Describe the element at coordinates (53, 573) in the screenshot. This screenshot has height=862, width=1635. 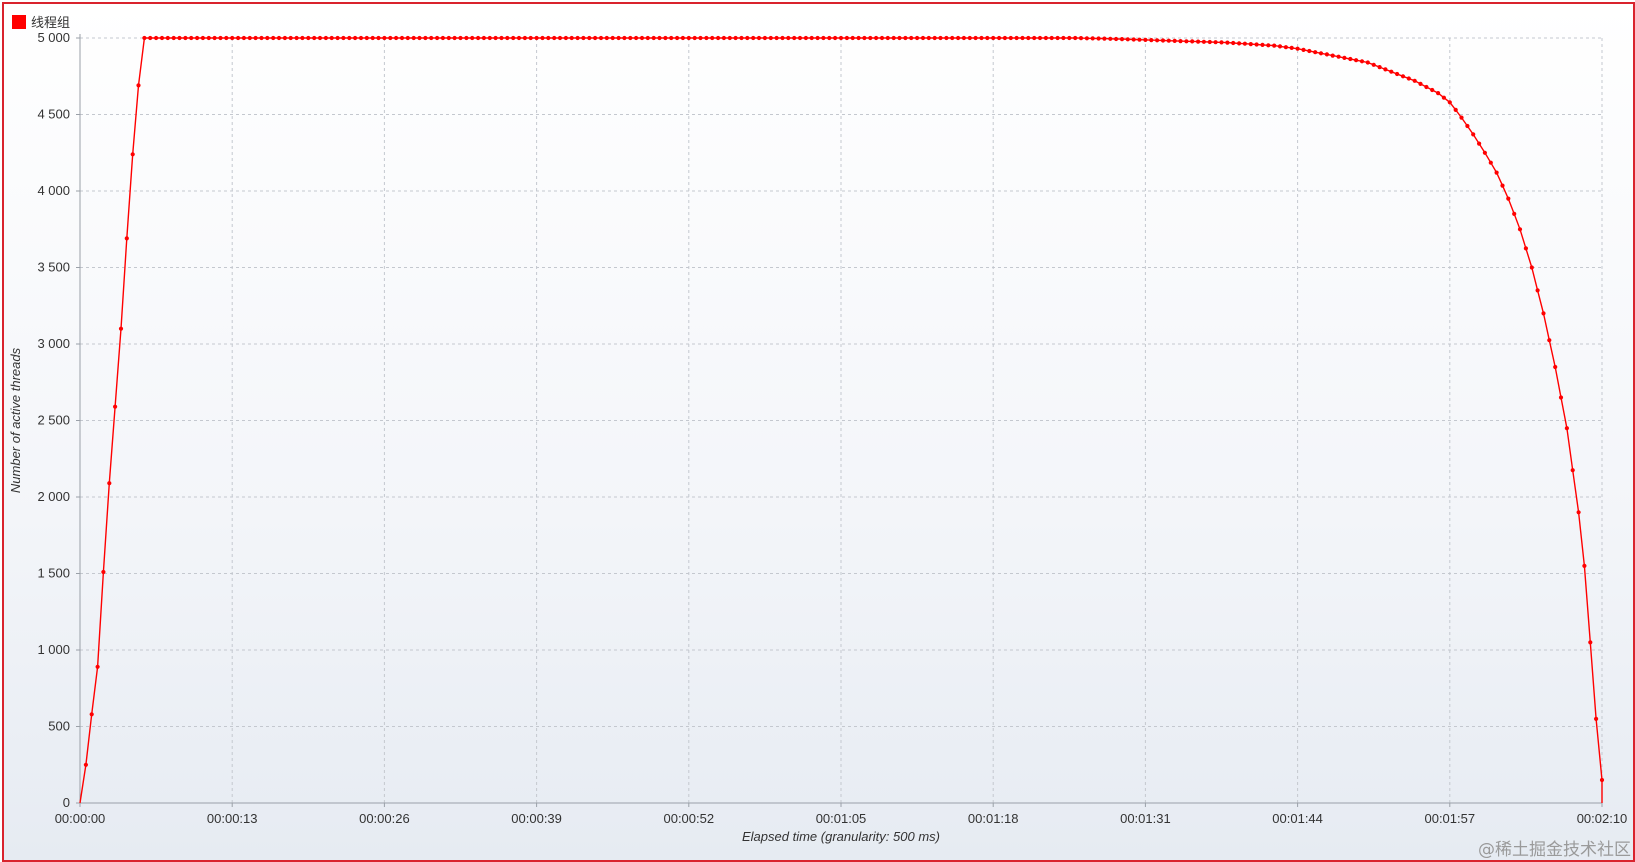
I see `y-tick-label: 1 500` at that location.